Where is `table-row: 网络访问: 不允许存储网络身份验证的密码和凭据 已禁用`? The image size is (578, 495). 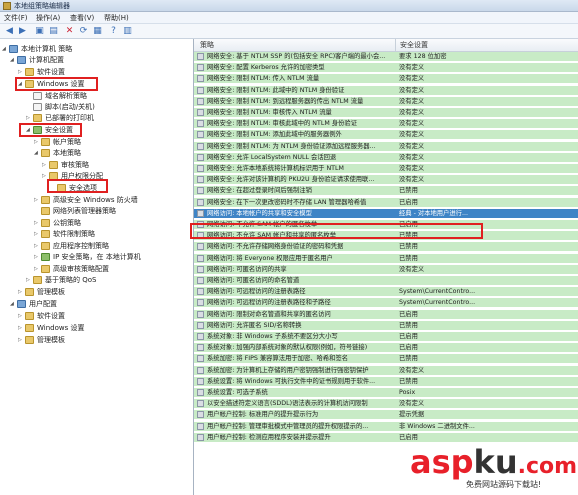 table-row: 网络访问: 不允许存储网络身份验证的密码和凭据 已禁用 is located at coordinates (386, 247).